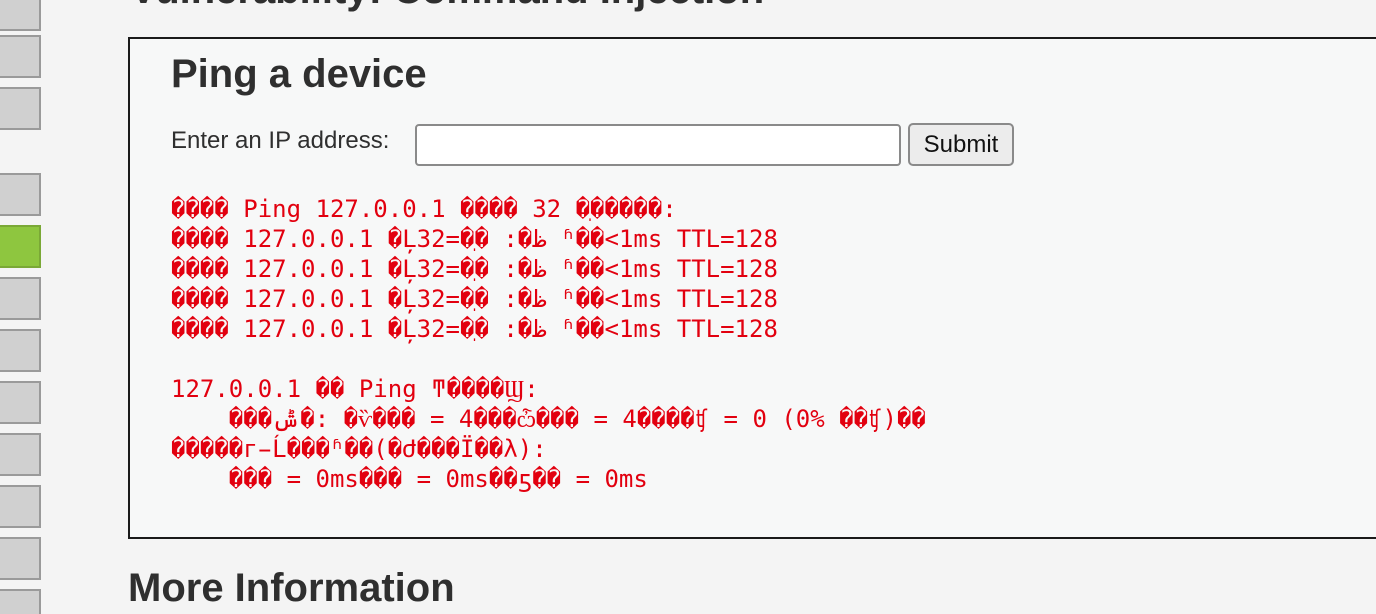 The height and width of the screenshot is (614, 1376). What do you see at coordinates (291, 588) in the screenshot?
I see `more-information-heading: More Information` at bounding box center [291, 588].